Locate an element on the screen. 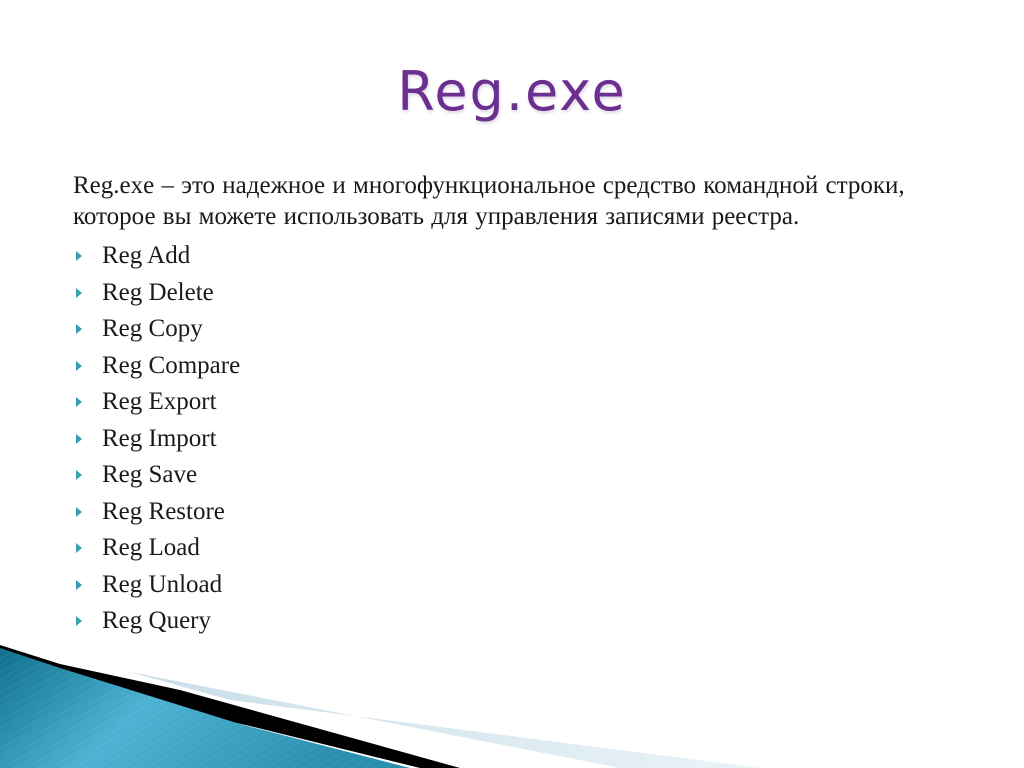 Image resolution: width=1024 pixels, height=768 pixels. list-item: Reg Export is located at coordinates (513, 402).